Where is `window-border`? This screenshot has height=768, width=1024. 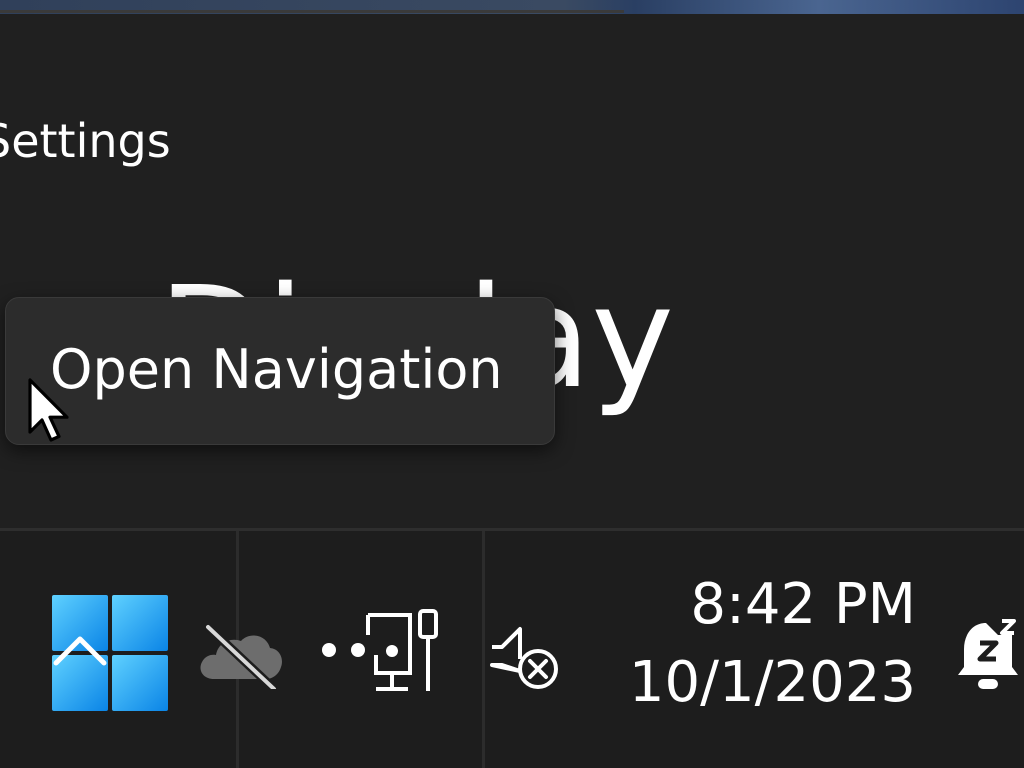 window-border is located at coordinates (312, 11).